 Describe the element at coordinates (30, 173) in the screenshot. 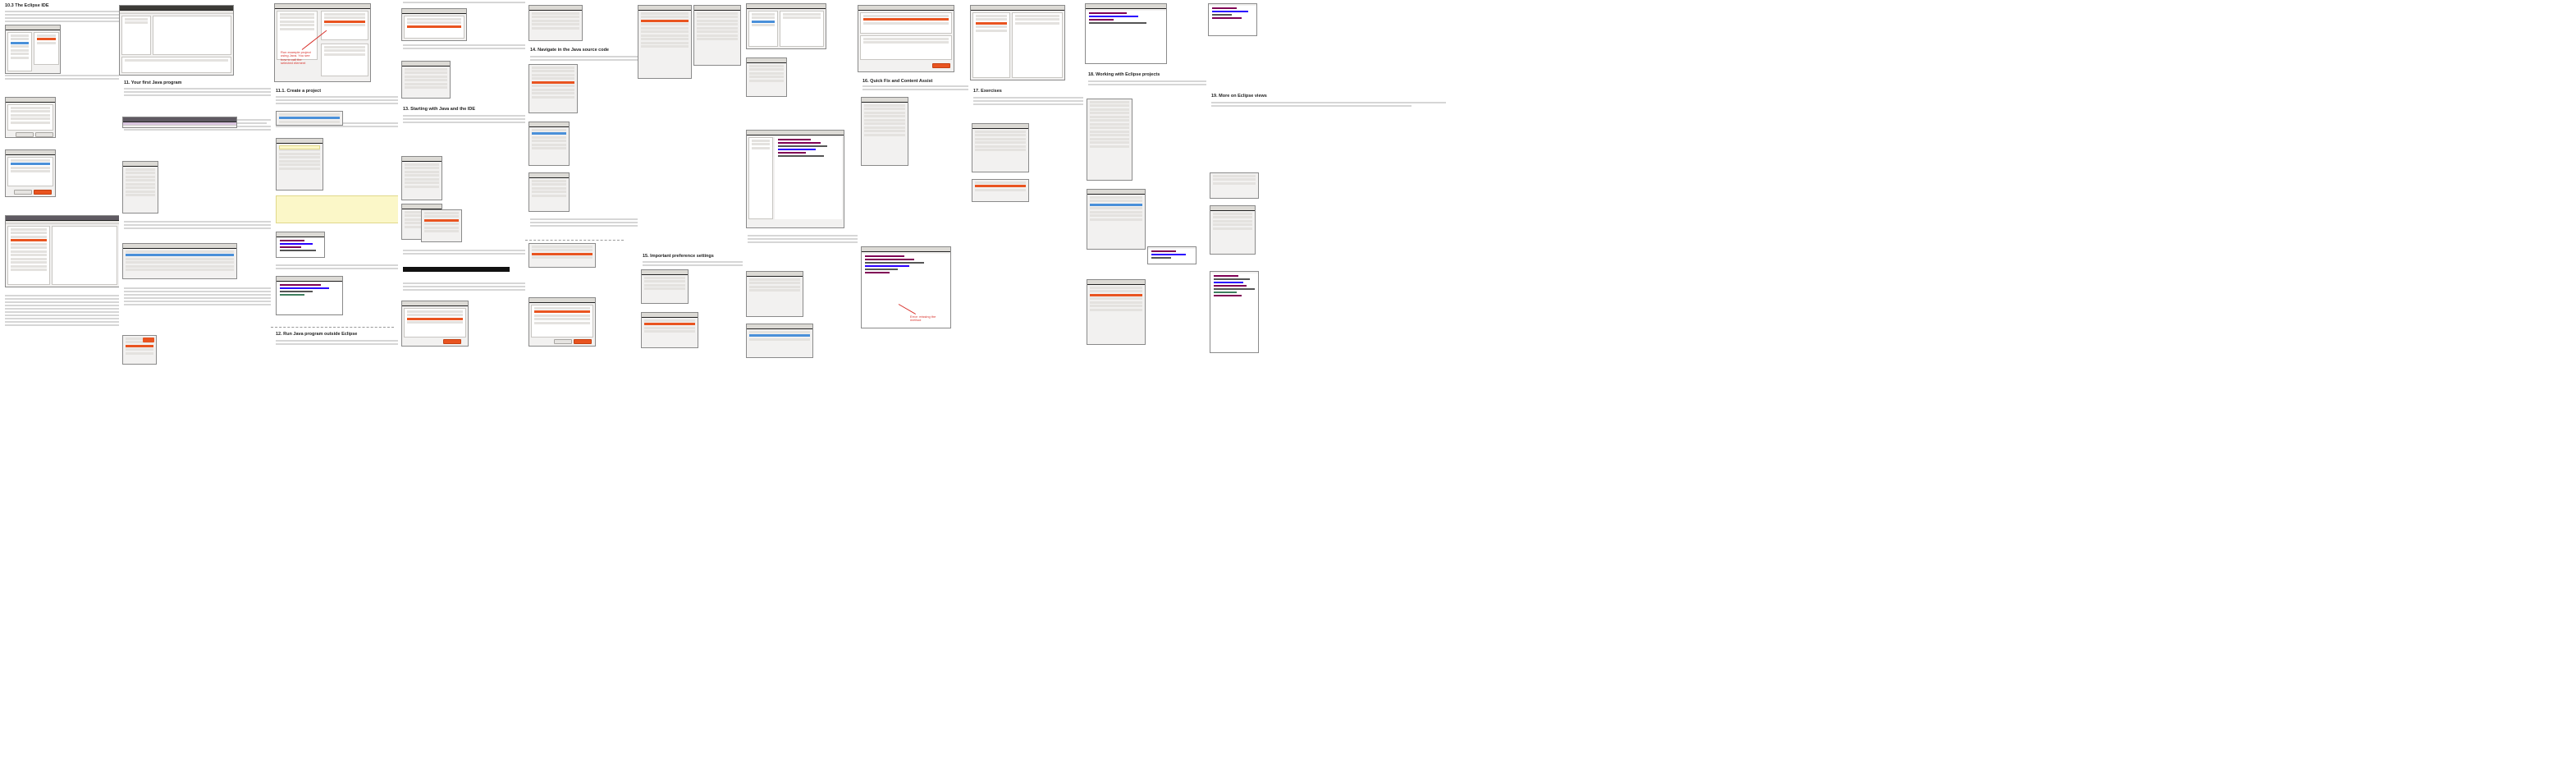

I see `screenshot-select-dialog` at that location.